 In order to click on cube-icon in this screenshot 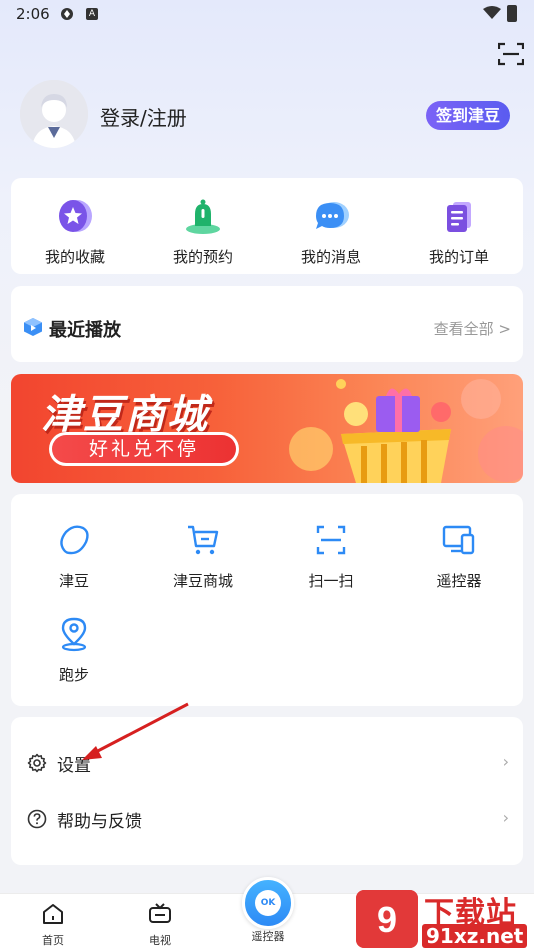, I will do `click(33, 327)`.